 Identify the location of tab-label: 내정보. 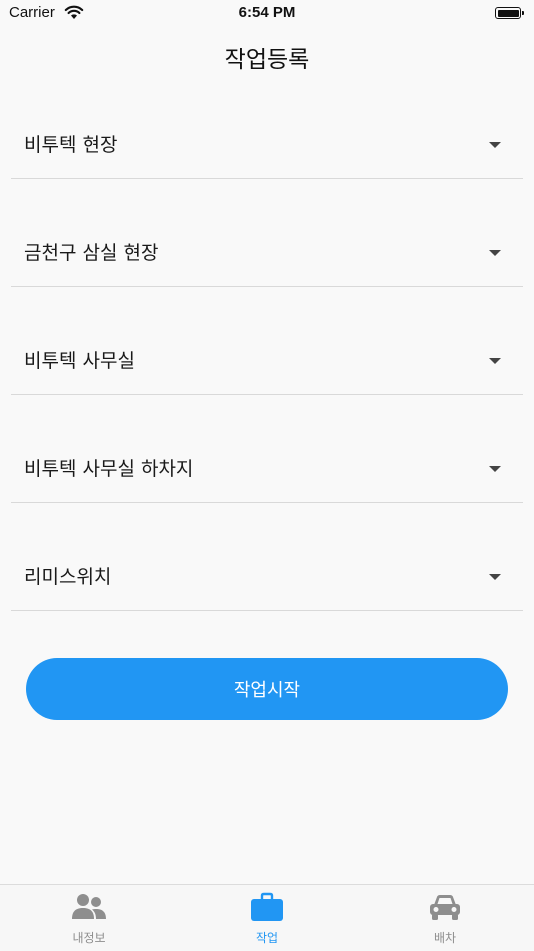
(89, 938).